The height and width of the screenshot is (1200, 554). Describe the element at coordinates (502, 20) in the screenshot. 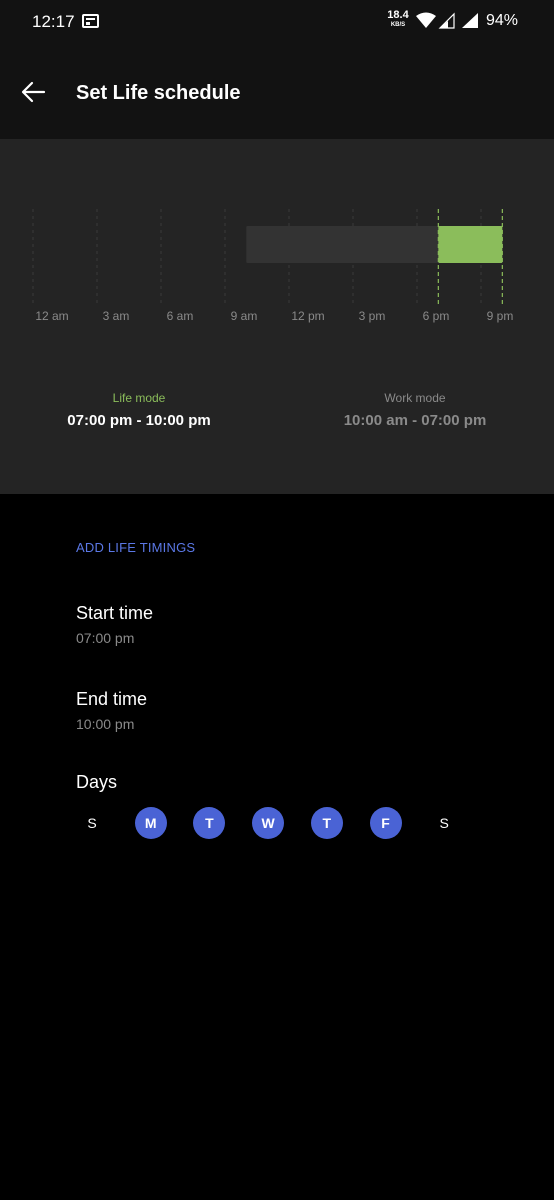

I see `battery-level: 94%` at that location.